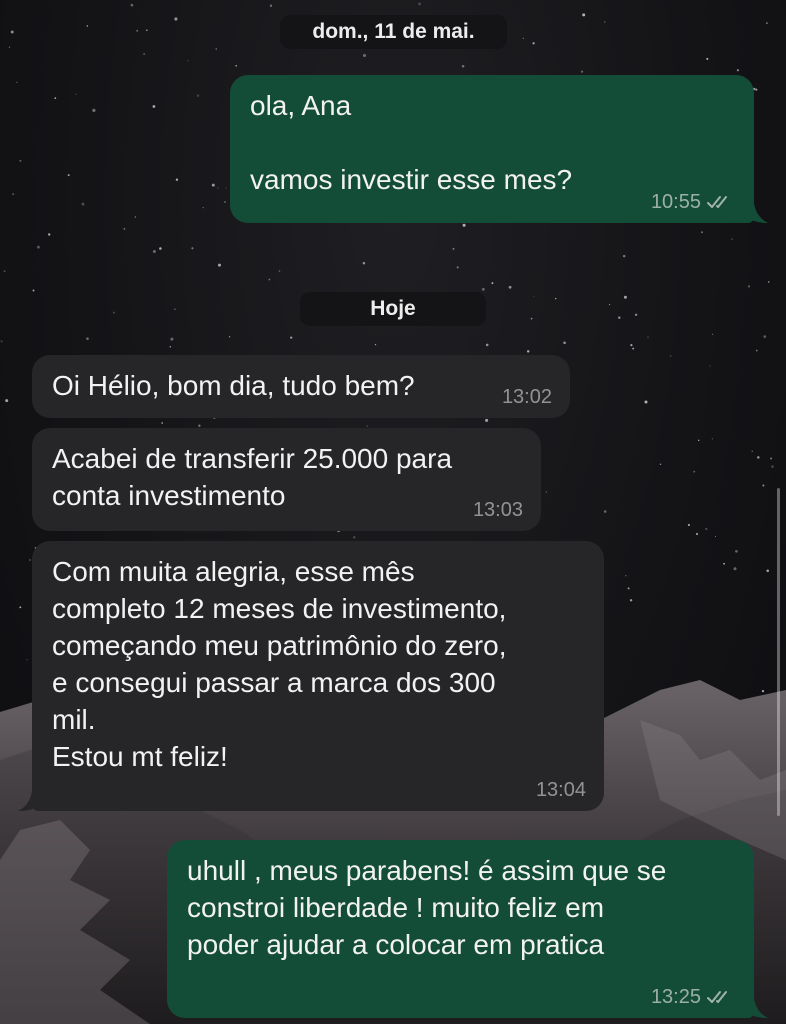  I want to click on message-meta: 13:02, so click(527, 397).